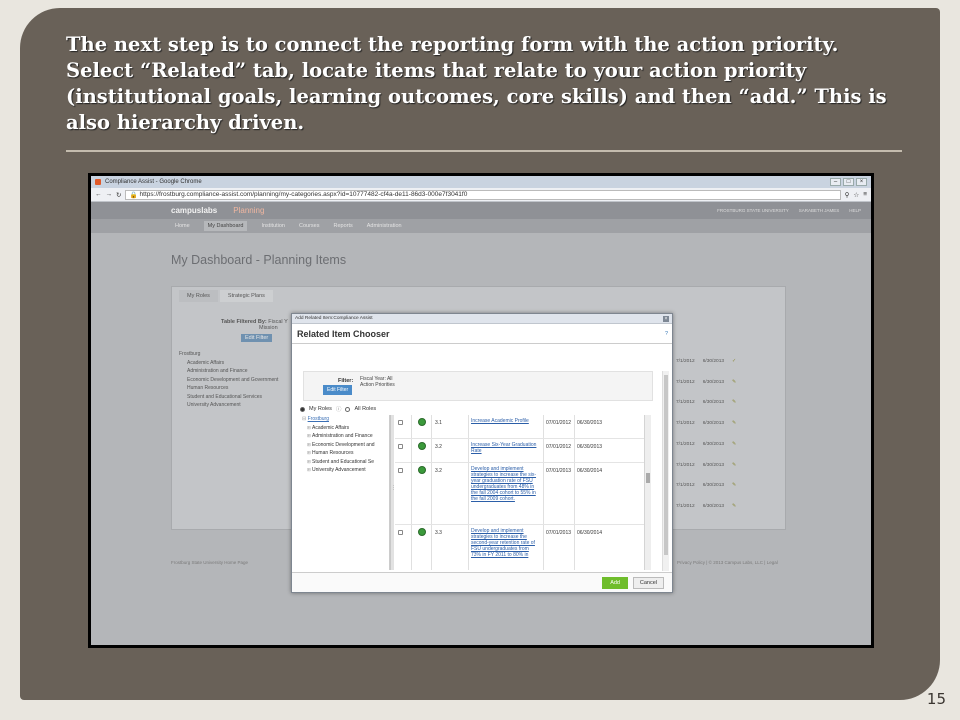 The height and width of the screenshot is (720, 960). Describe the element at coordinates (225, 226) in the screenshot. I see `nav-my-dashboard: My Dashboard` at that location.